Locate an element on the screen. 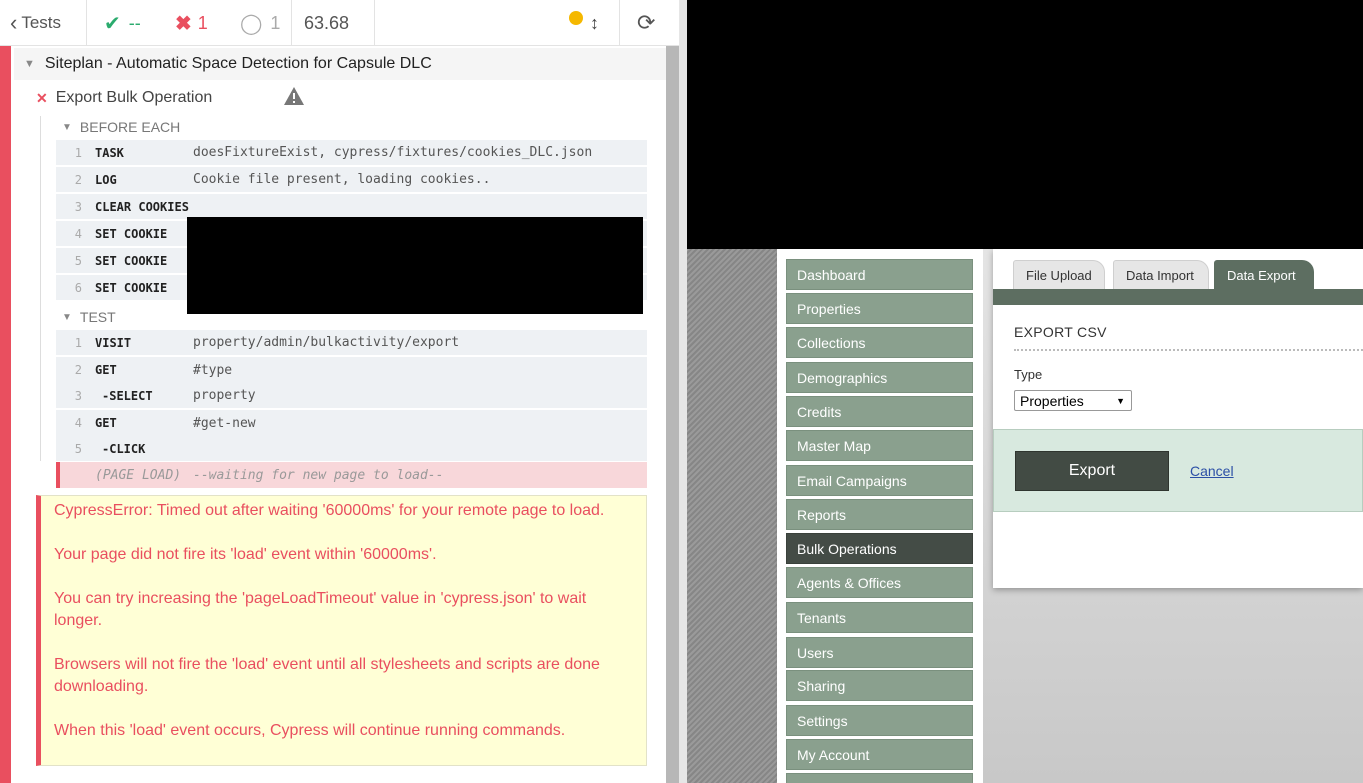  test-title-text: Export Bulk Operation is located at coordinates (134, 97).